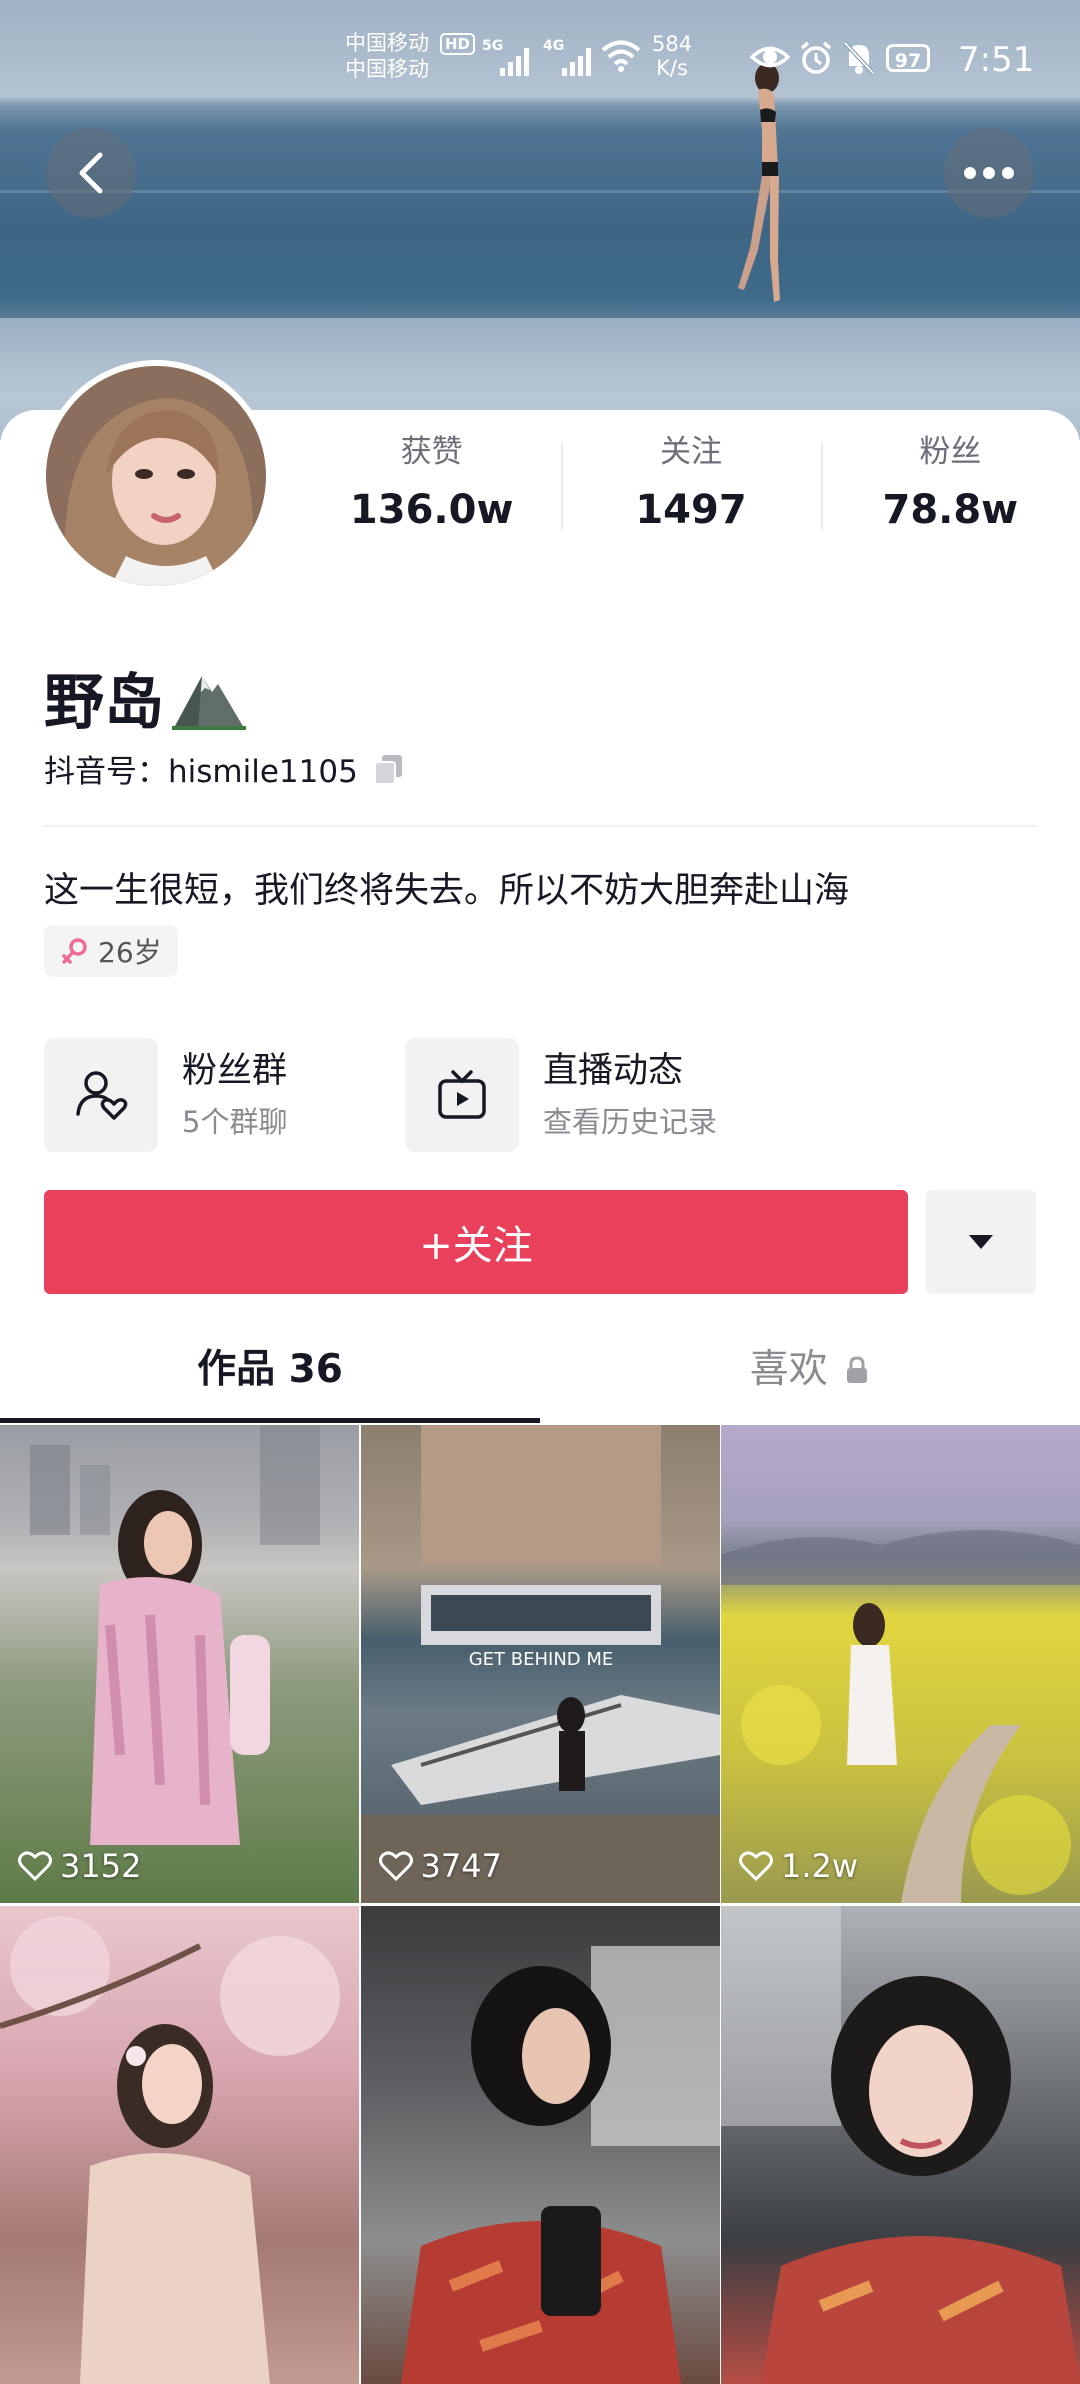 The width and height of the screenshot is (1080, 2384). I want to click on video-likes: 3747, so click(440, 1866).